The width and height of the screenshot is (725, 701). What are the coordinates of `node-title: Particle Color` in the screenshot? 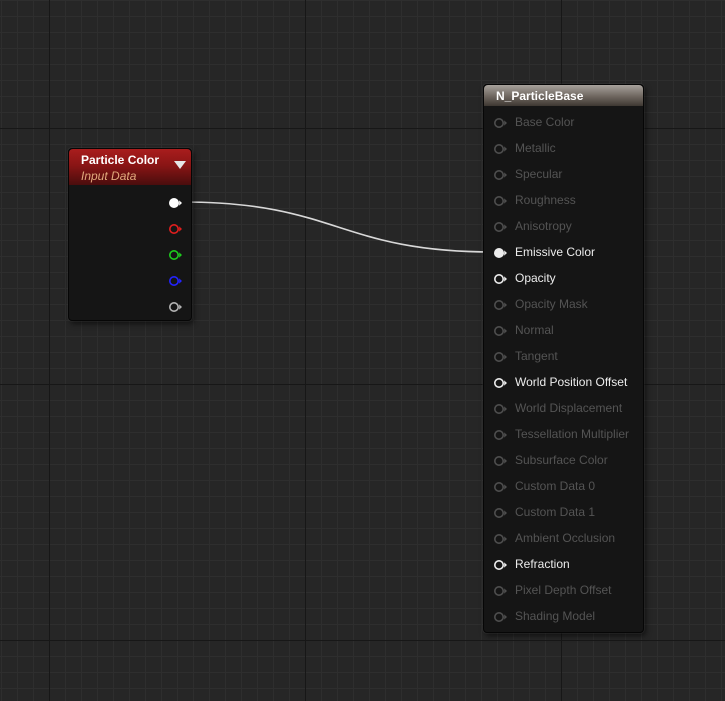 It's located at (120, 160).